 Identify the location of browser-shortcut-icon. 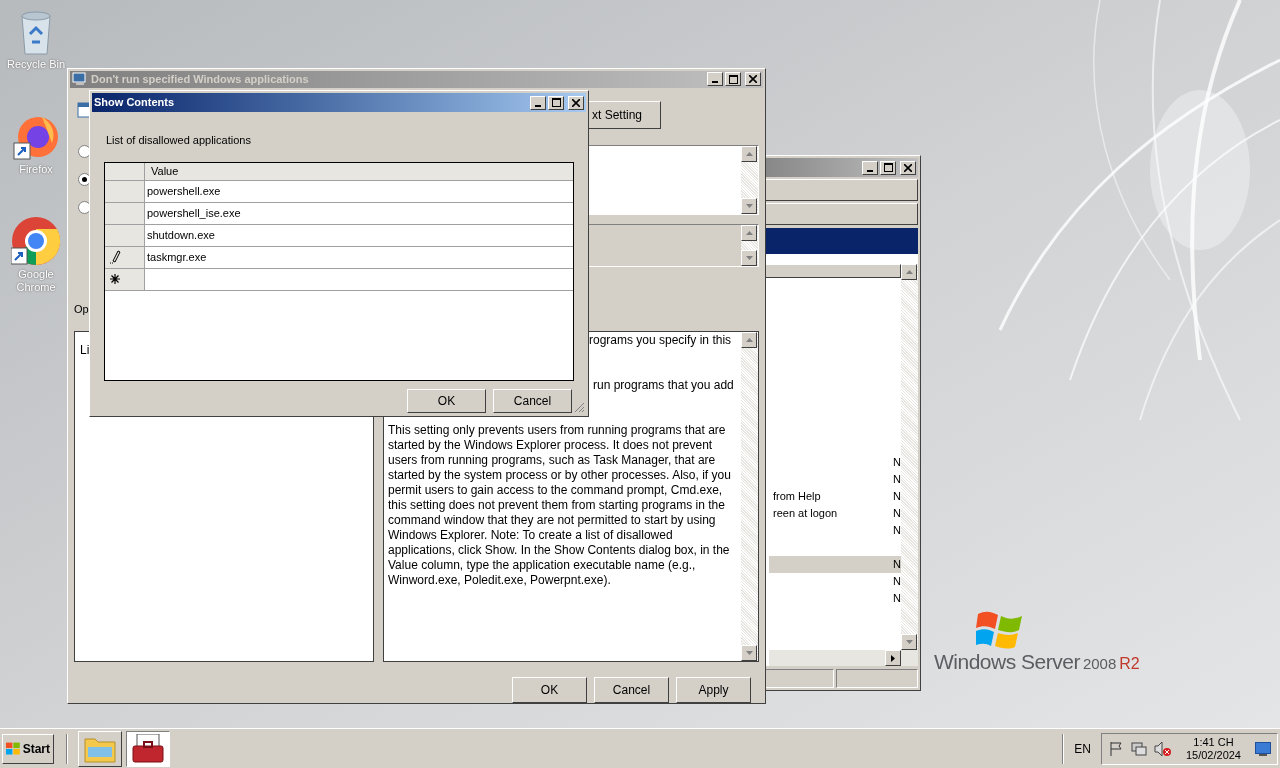
(36, 241).